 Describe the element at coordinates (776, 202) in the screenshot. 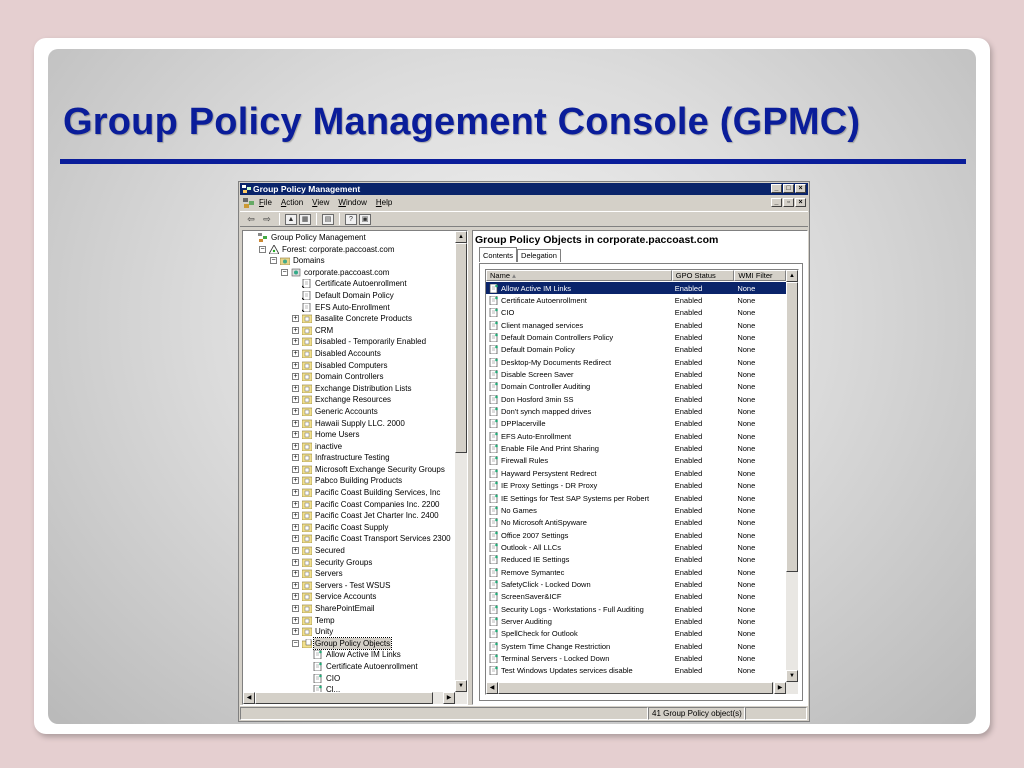

I see `child-minimize-button: _` at that location.